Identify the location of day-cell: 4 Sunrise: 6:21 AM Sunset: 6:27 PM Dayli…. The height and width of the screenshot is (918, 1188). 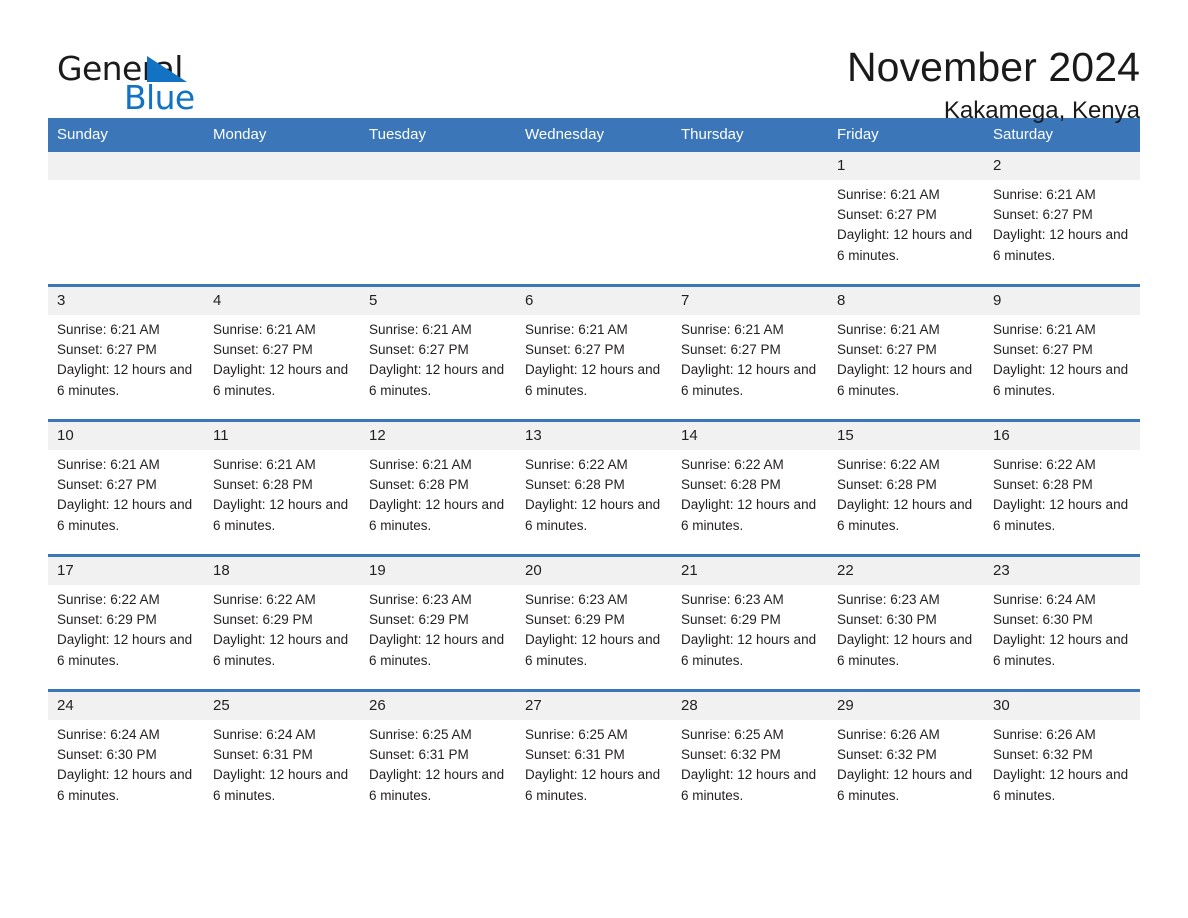
(282, 352).